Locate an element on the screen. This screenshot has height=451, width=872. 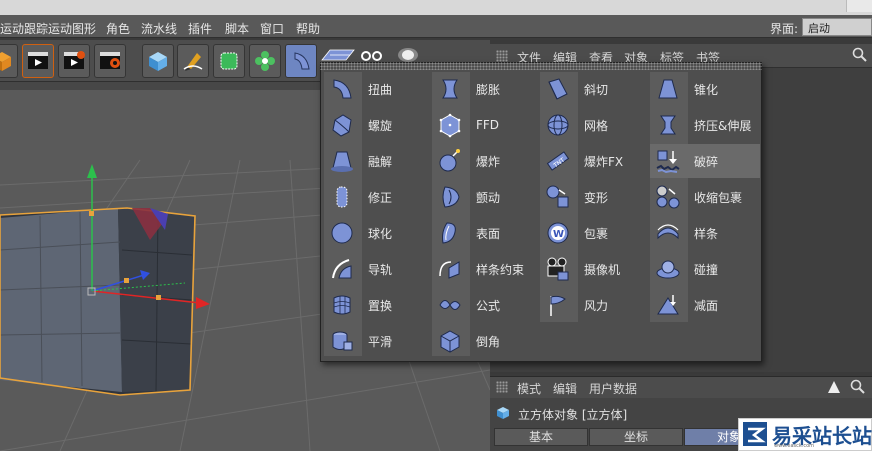
attr-menu-mode: 模式 is located at coordinates (529, 388).